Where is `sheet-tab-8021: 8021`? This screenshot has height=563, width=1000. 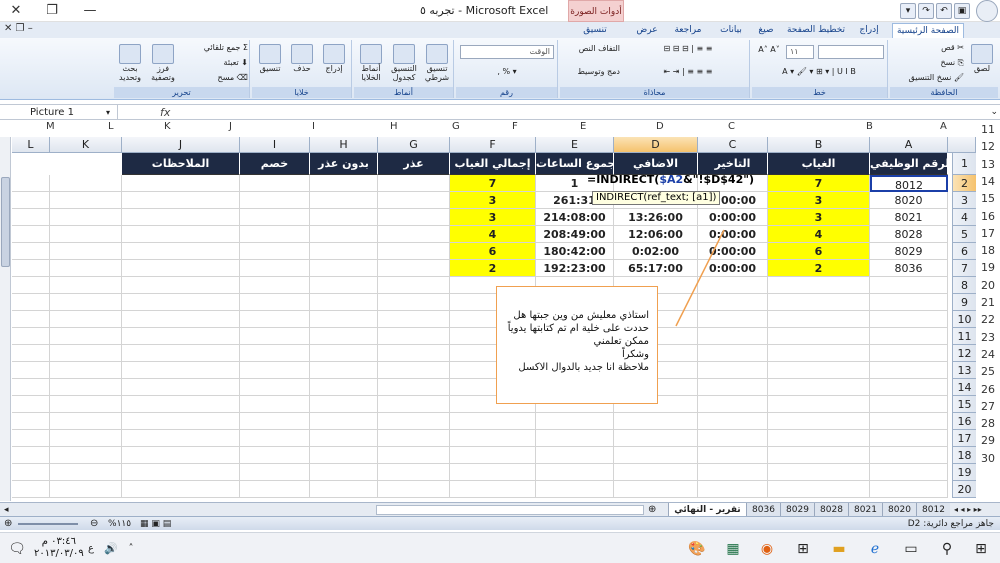
sheet-tab-8021: 8021 is located at coordinates (865, 510).